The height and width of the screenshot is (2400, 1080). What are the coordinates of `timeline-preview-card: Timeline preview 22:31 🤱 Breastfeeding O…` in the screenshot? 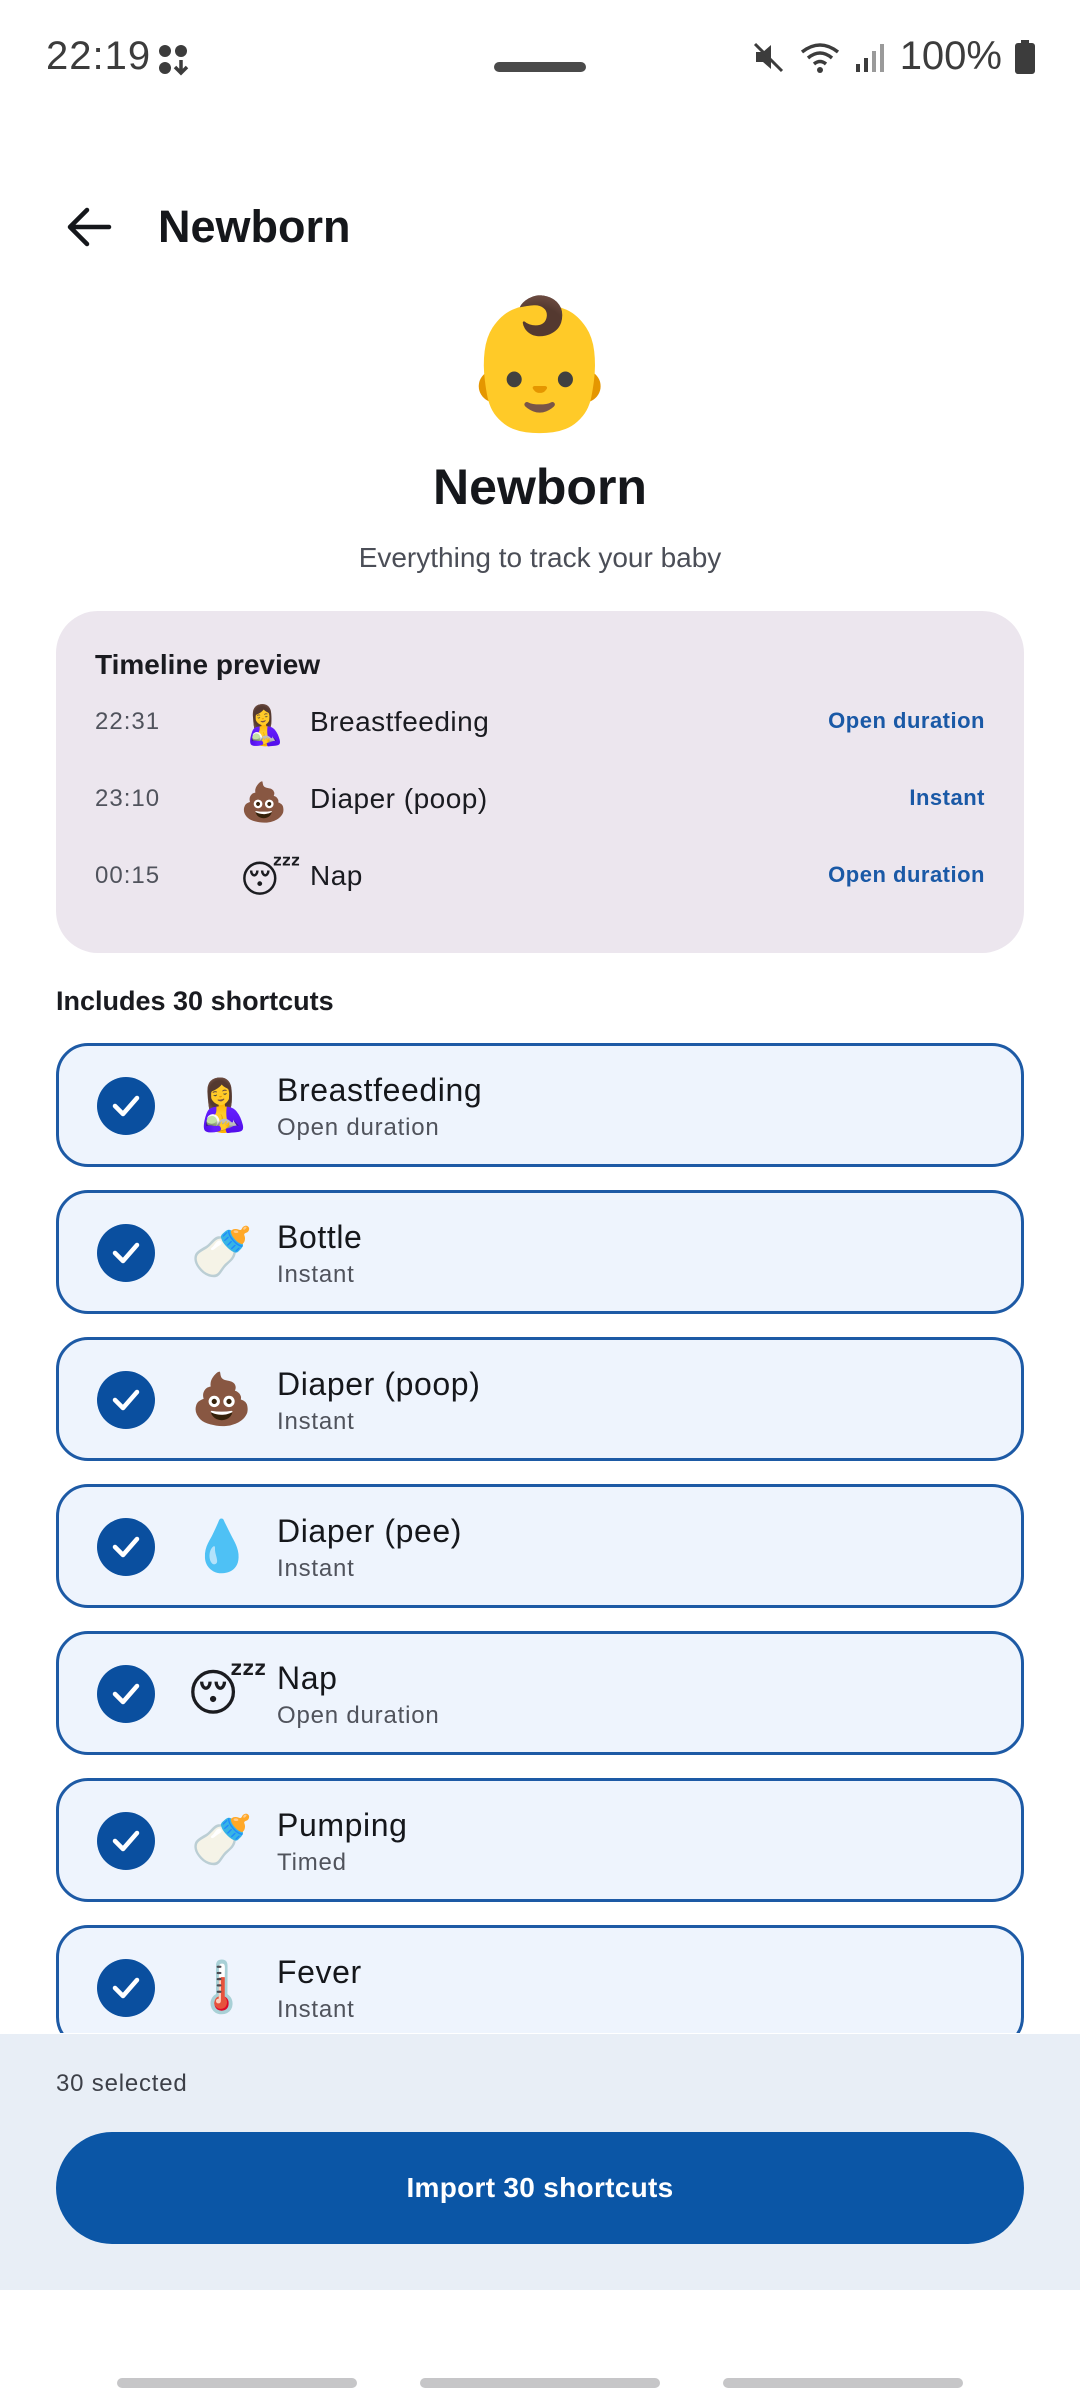 It's located at (540, 782).